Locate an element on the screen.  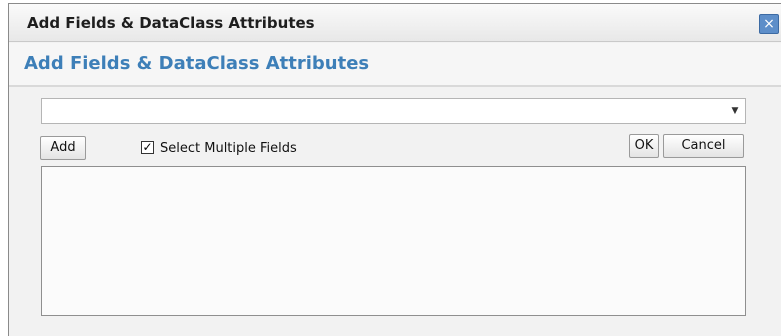
cancel-button: Cancel is located at coordinates (703, 146).